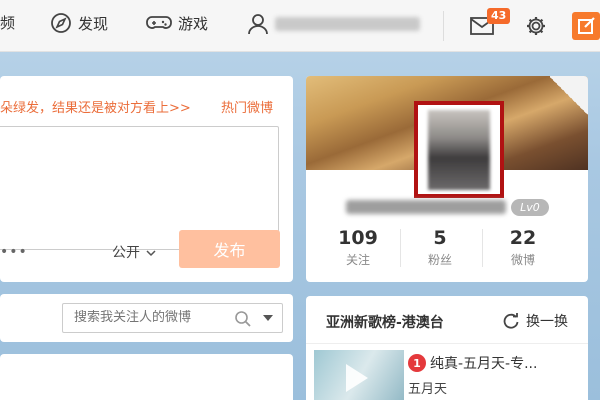 The image size is (600, 400). I want to click on nav-home-item: 频, so click(7, 22).